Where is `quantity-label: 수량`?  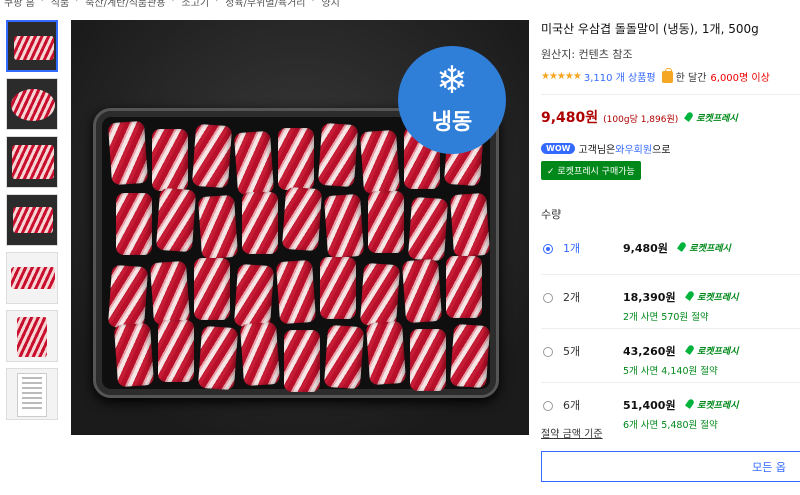 quantity-label: 수량 is located at coordinates (551, 214).